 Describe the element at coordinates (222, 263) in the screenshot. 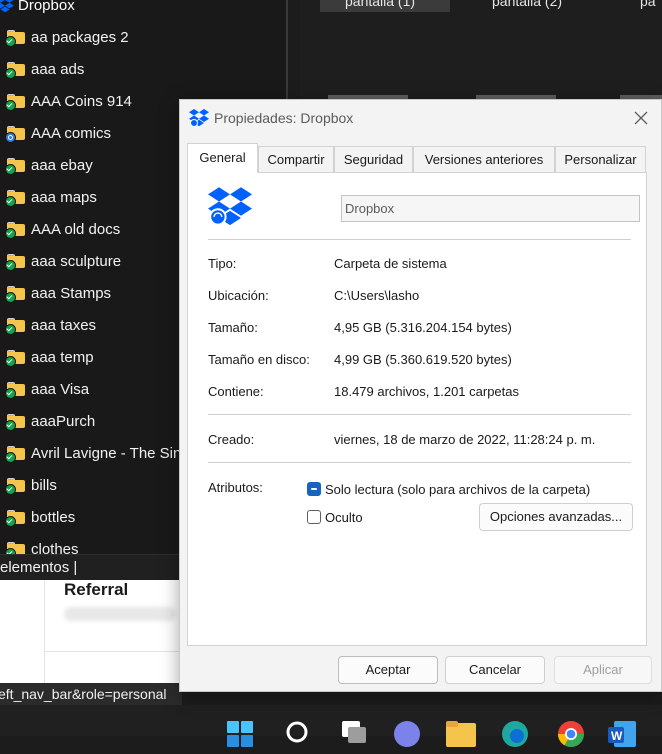

I see `label-tipo: Tipo:` at that location.